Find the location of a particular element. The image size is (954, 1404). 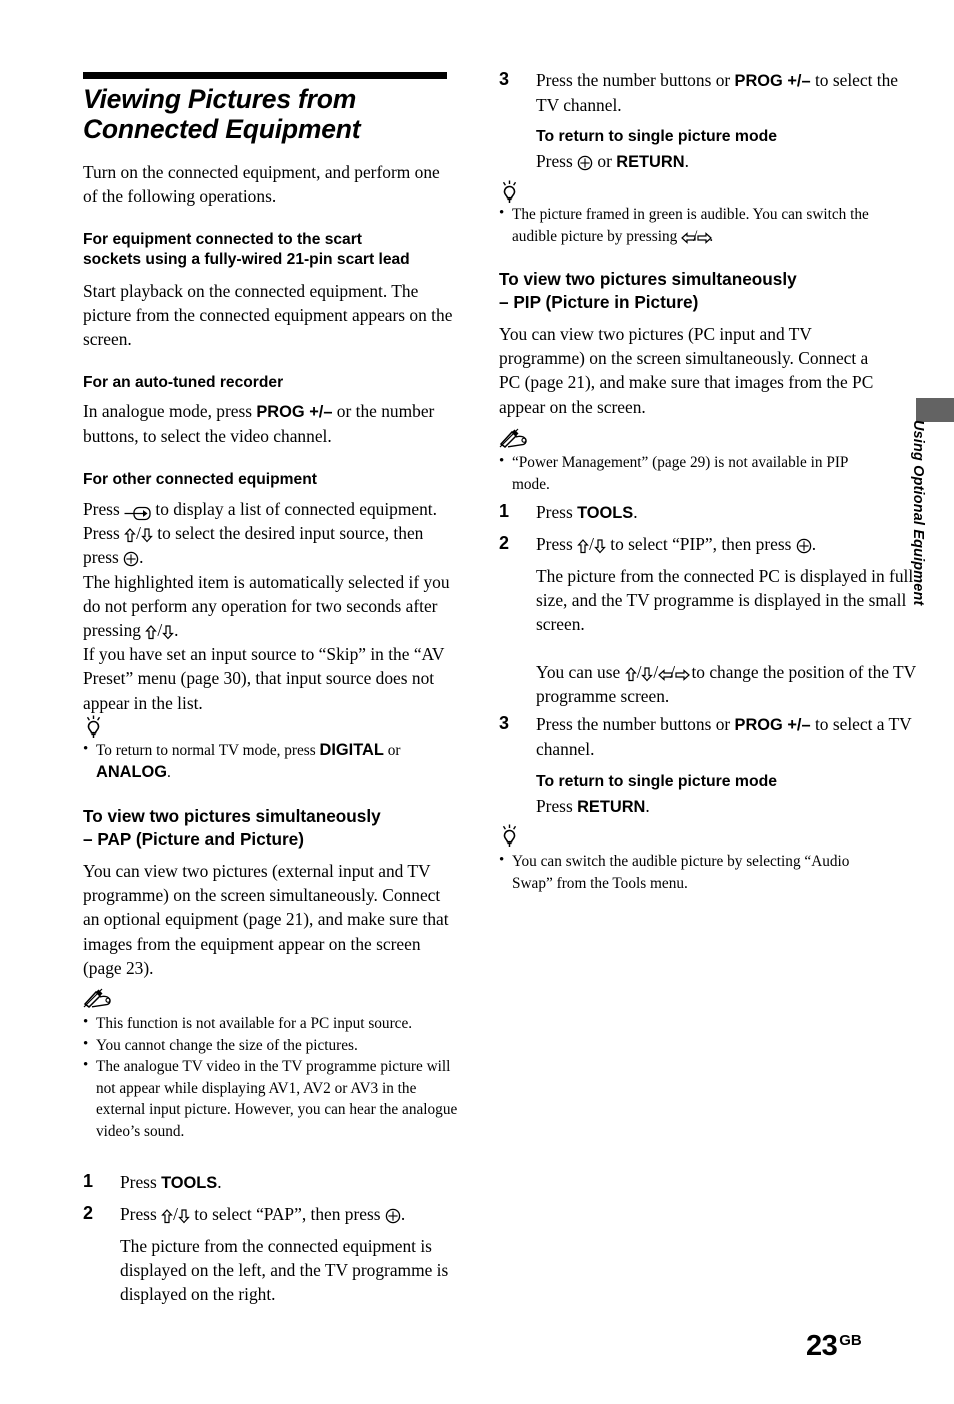

pip-step-2: 2 Press / to select “PIP”, then press . is located at coordinates (658, 543).